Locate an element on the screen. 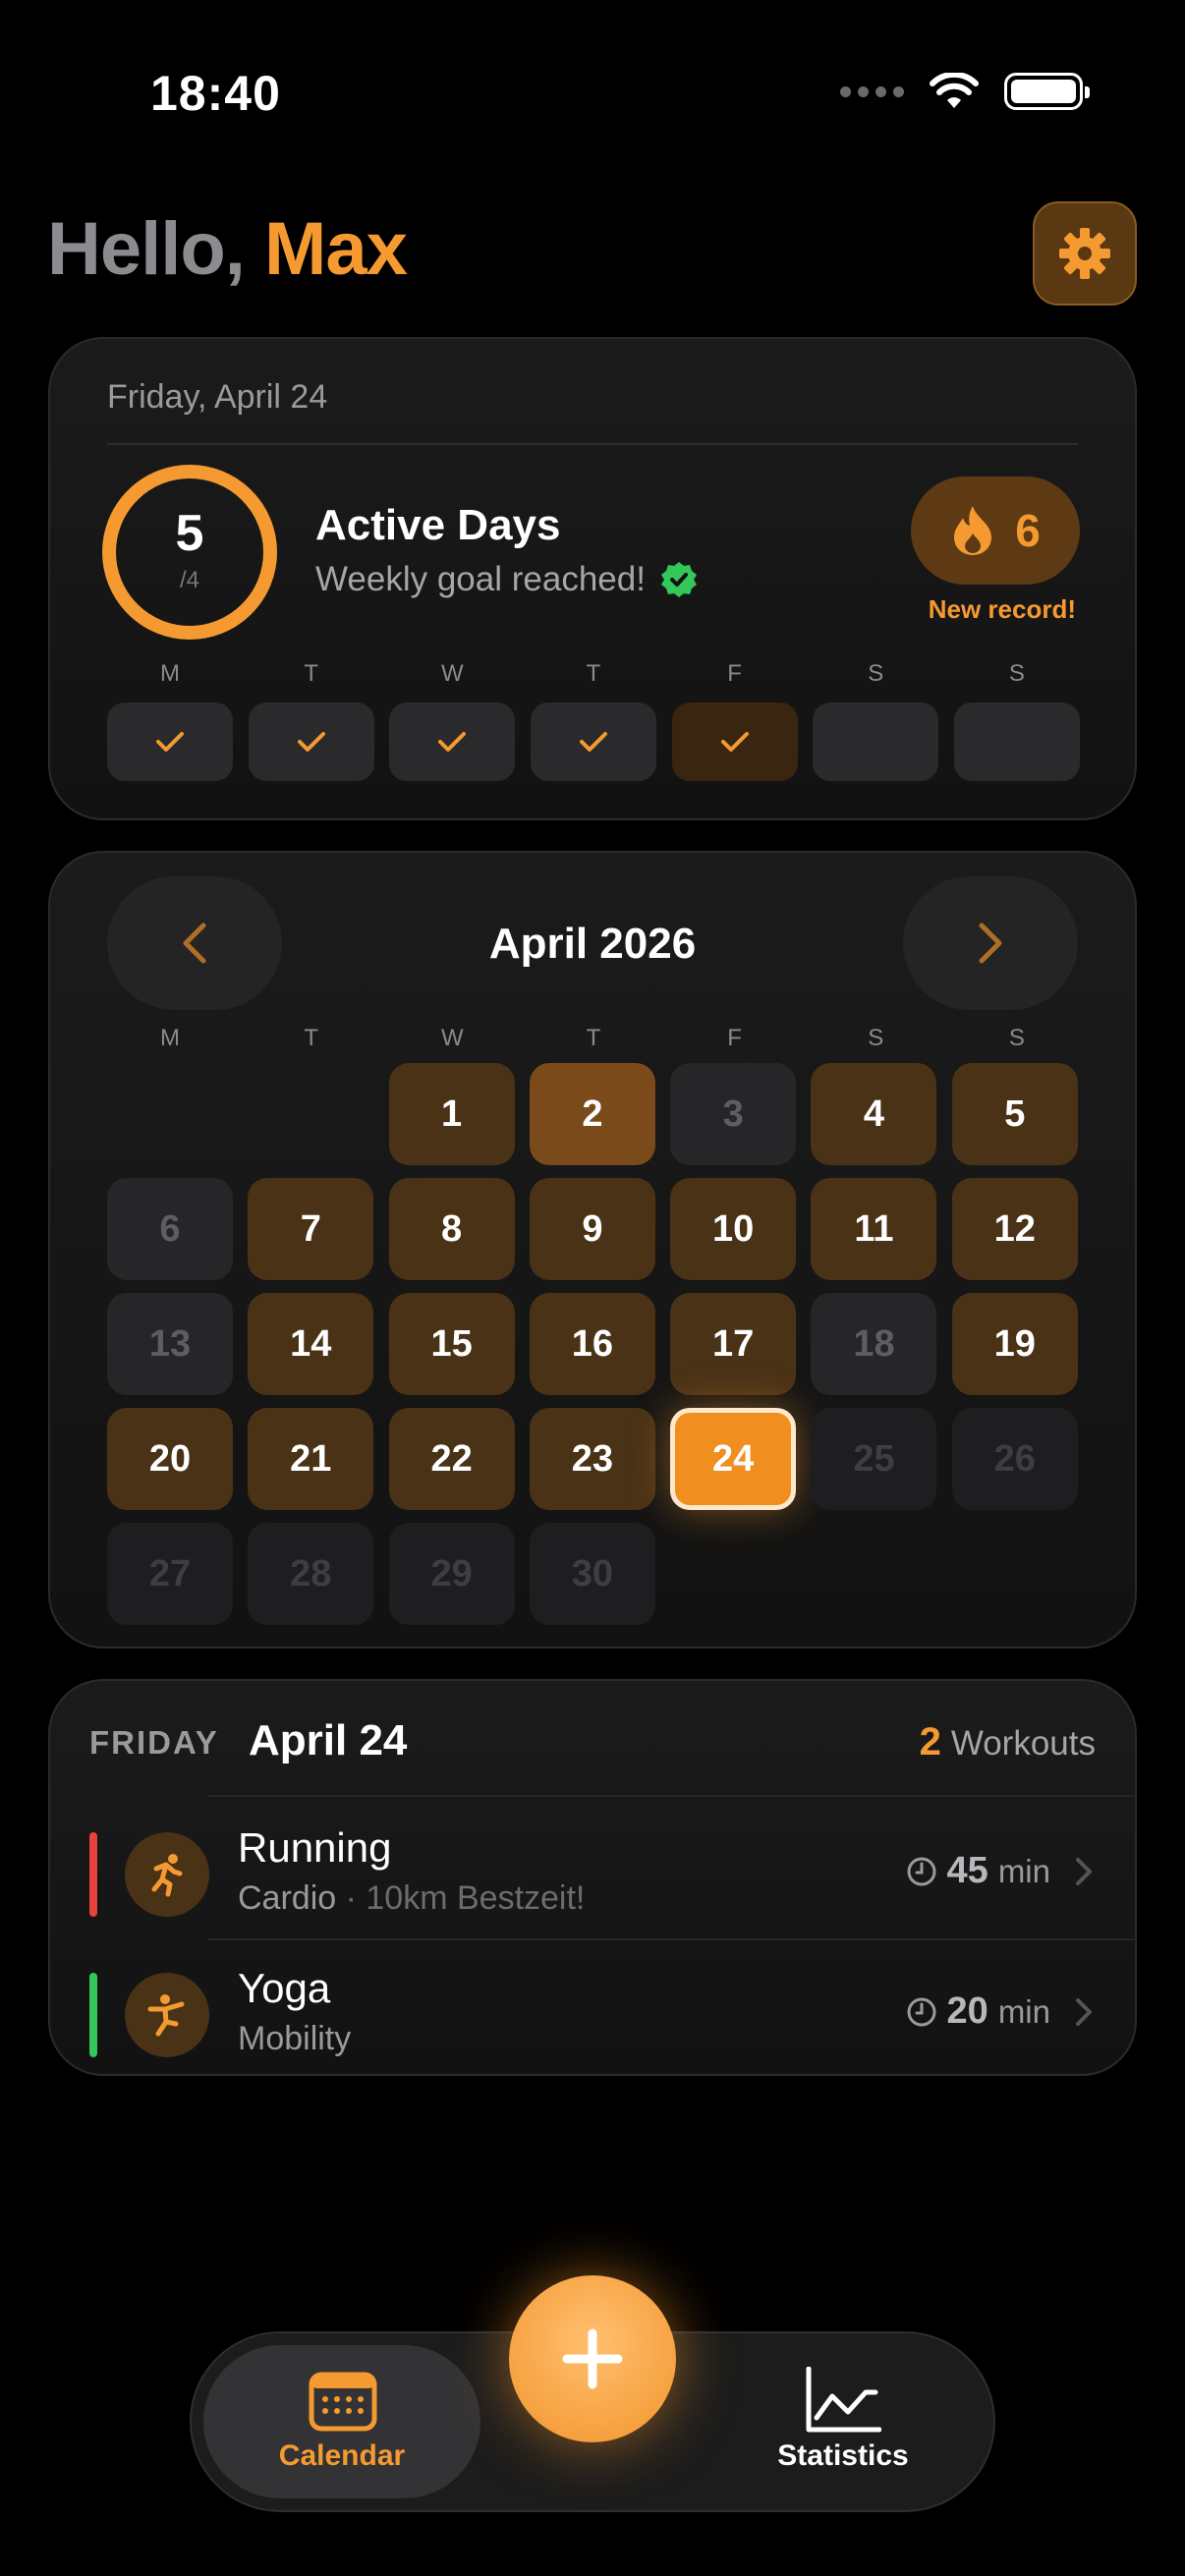 This screenshot has width=1185, height=2576. calendar-day-25: 25 is located at coordinates (874, 1459).